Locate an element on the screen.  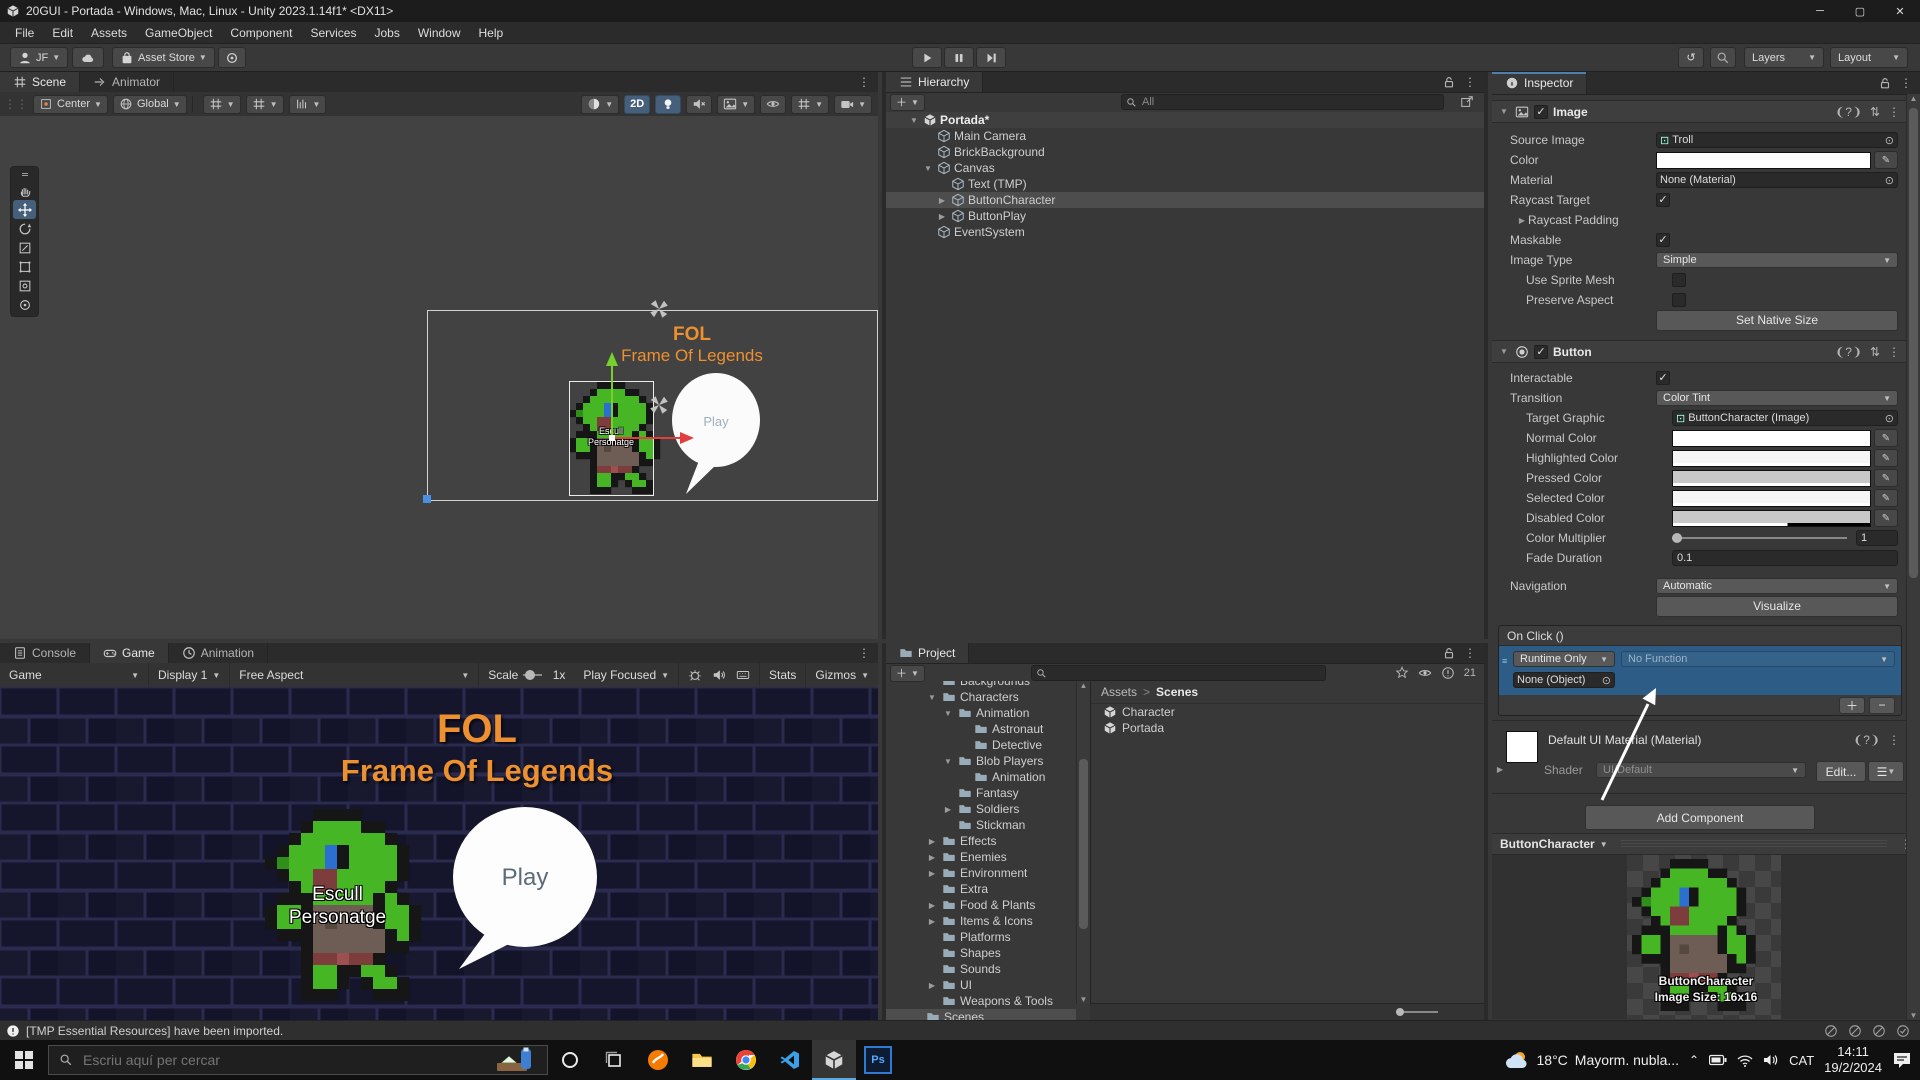
hierarchy-create-button: ＋ ▼ is located at coordinates (907, 102).